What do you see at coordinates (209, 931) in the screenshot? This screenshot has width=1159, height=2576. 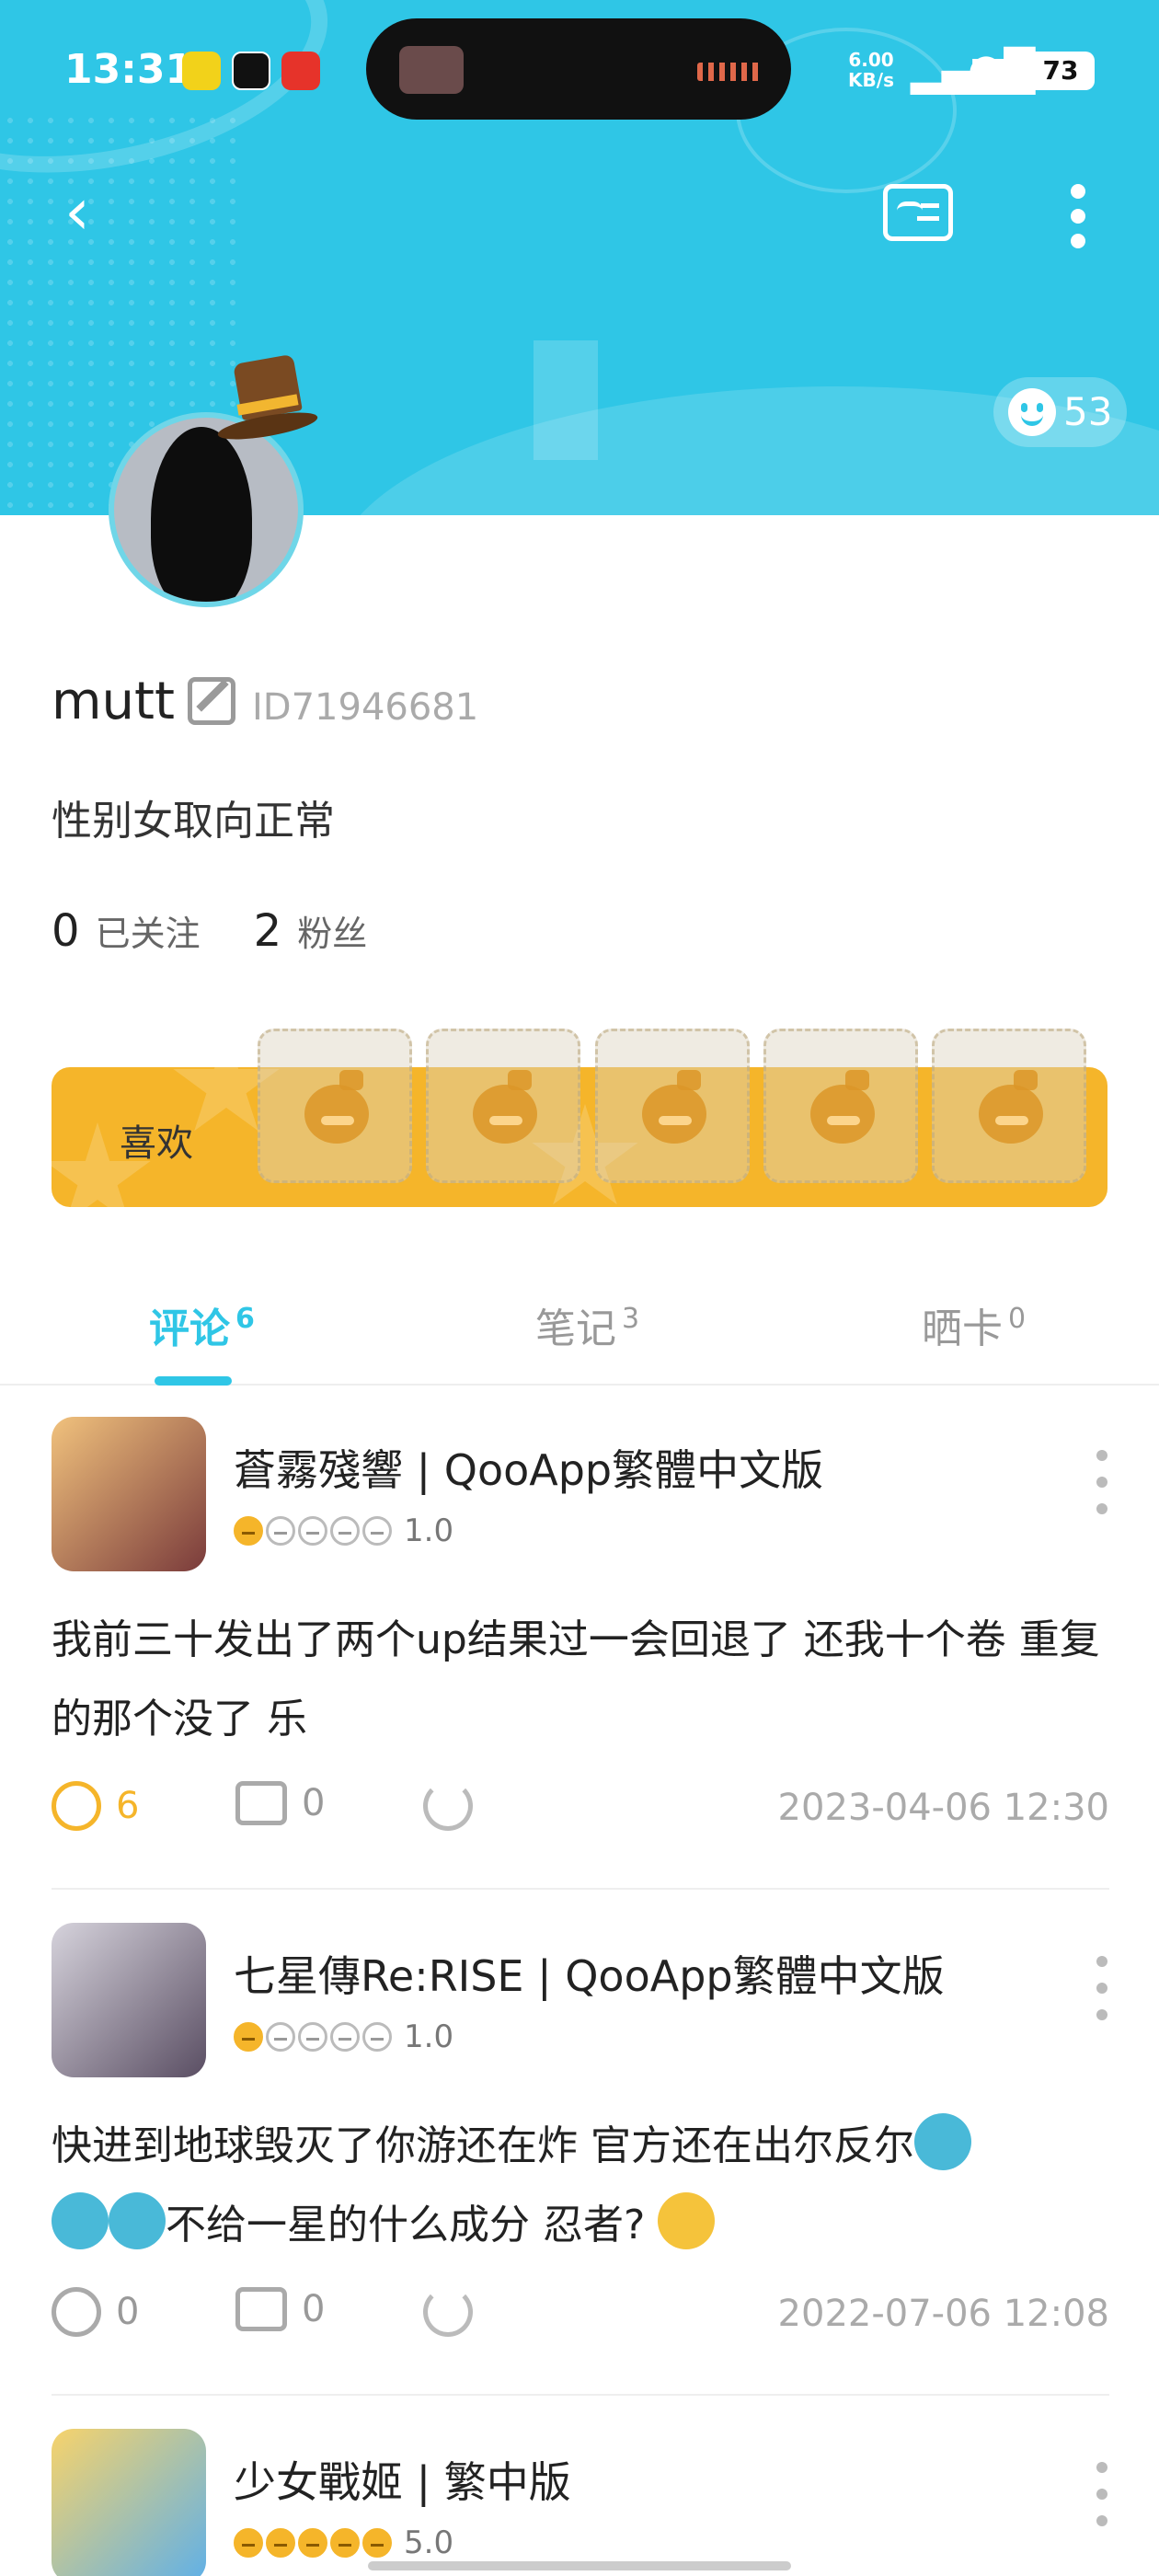 I see `follow-stats: 0 已关注 2 粉丝` at bounding box center [209, 931].